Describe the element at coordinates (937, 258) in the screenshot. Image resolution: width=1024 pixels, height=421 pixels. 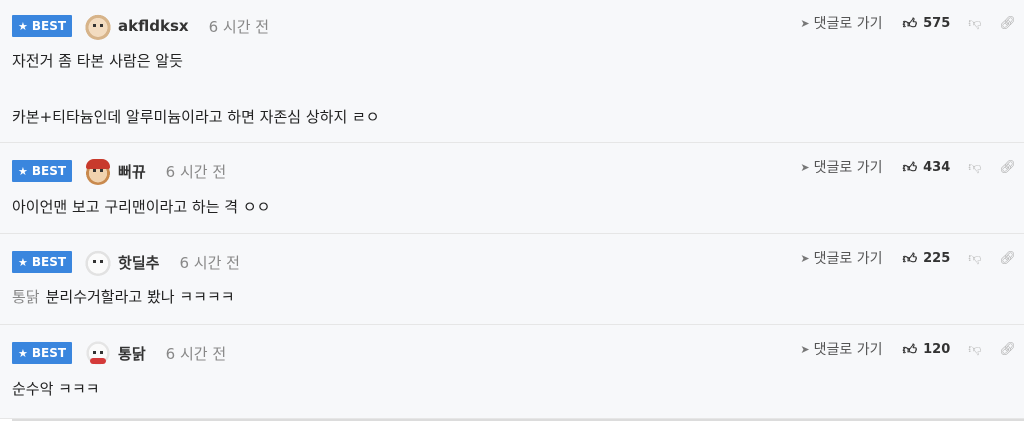
I see `like-count: 225` at that location.